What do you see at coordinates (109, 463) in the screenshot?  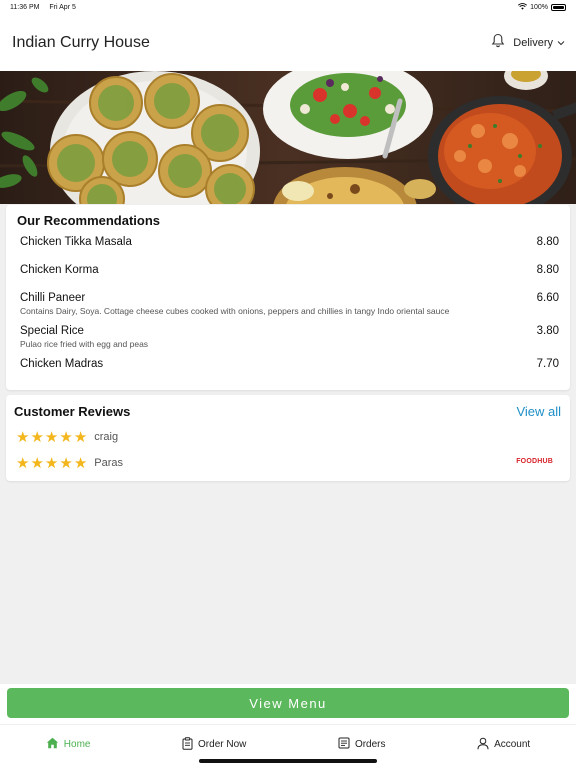 I see `reviewer-name: Paras` at bounding box center [109, 463].